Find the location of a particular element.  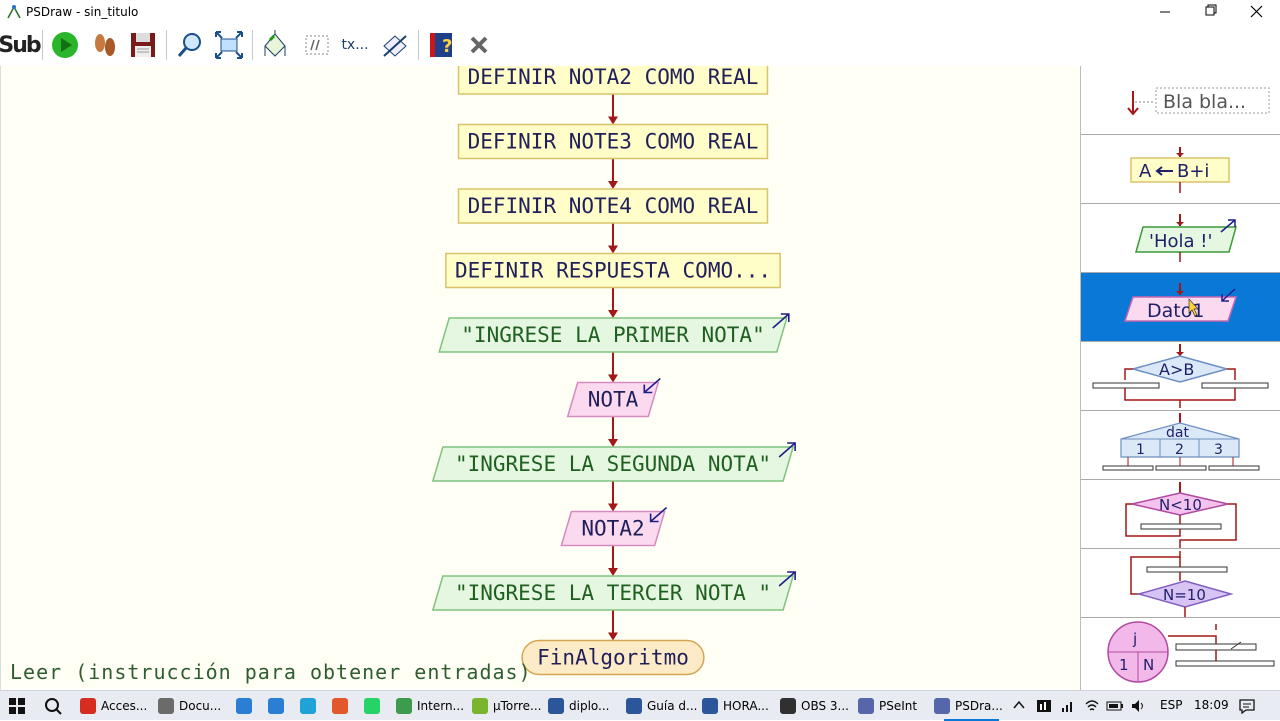

search-button is located at coordinates (58, 706).